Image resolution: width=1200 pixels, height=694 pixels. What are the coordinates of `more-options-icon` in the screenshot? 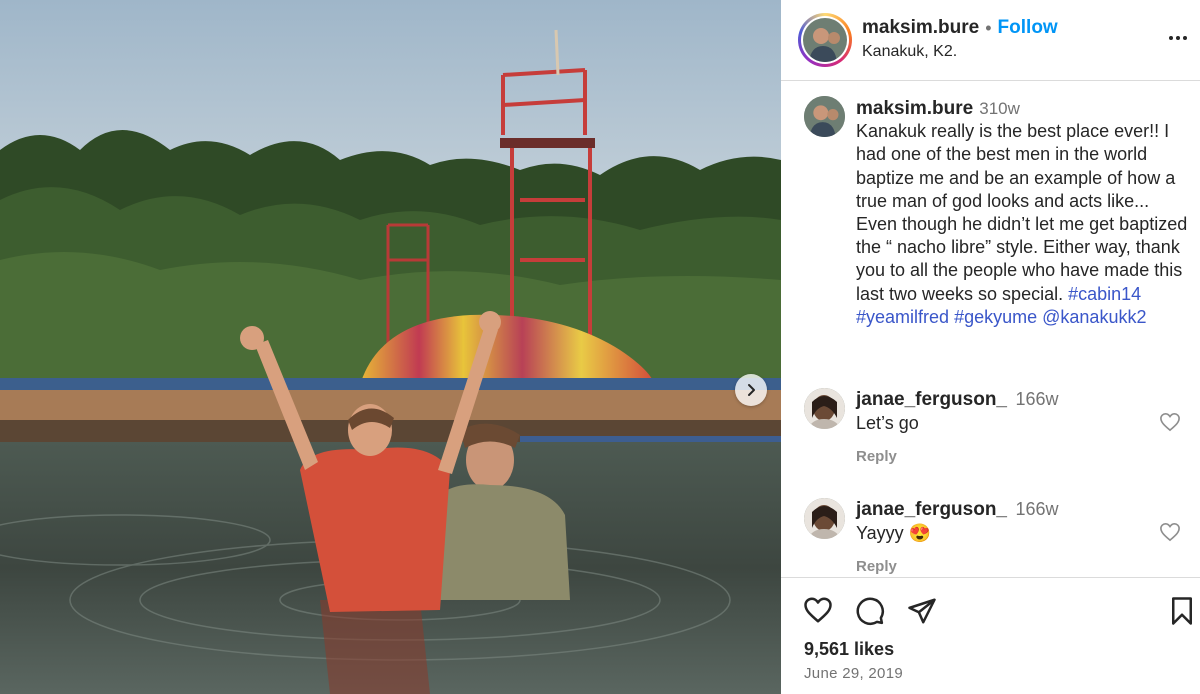 It's located at (1181, 38).